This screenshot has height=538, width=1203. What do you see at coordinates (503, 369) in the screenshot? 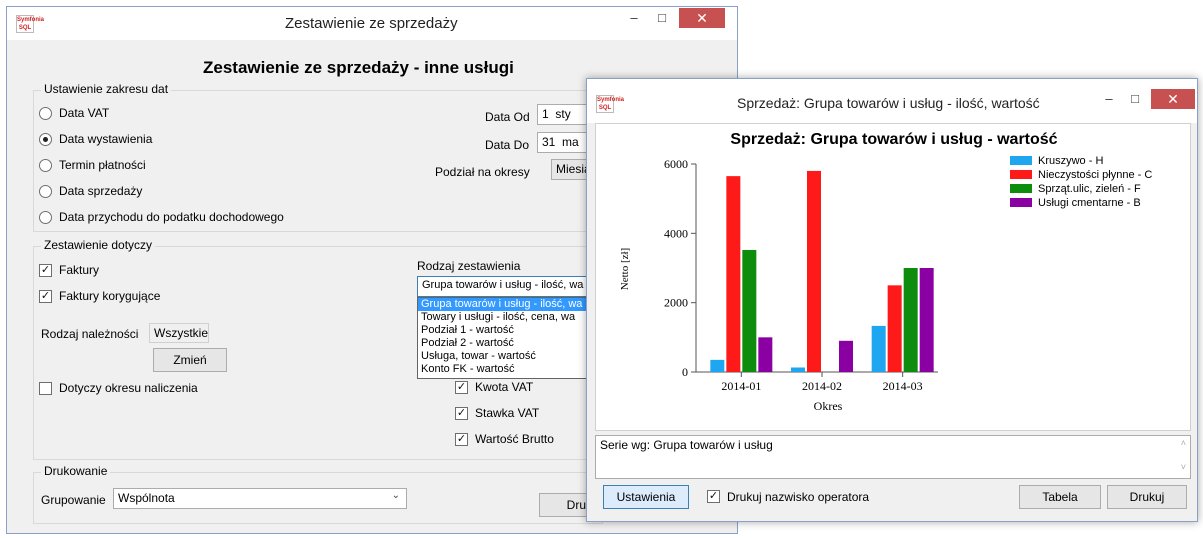
I see `dropdown-option: Konto FK - wartość` at bounding box center [503, 369].